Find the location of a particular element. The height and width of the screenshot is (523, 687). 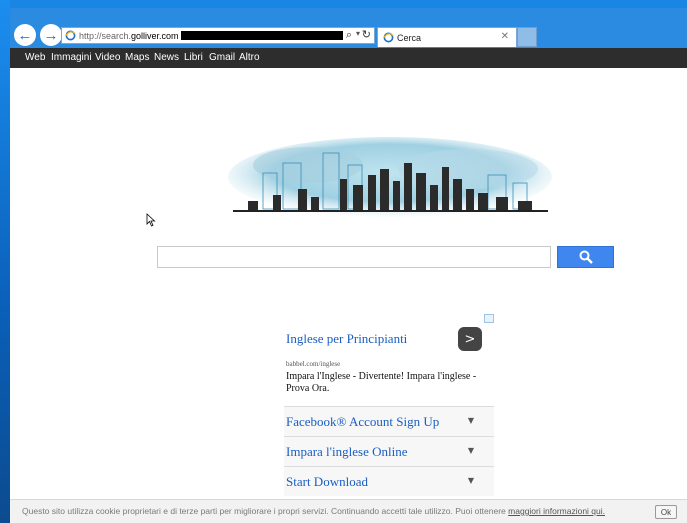

url-prefix: http://search. is located at coordinates (105, 35).